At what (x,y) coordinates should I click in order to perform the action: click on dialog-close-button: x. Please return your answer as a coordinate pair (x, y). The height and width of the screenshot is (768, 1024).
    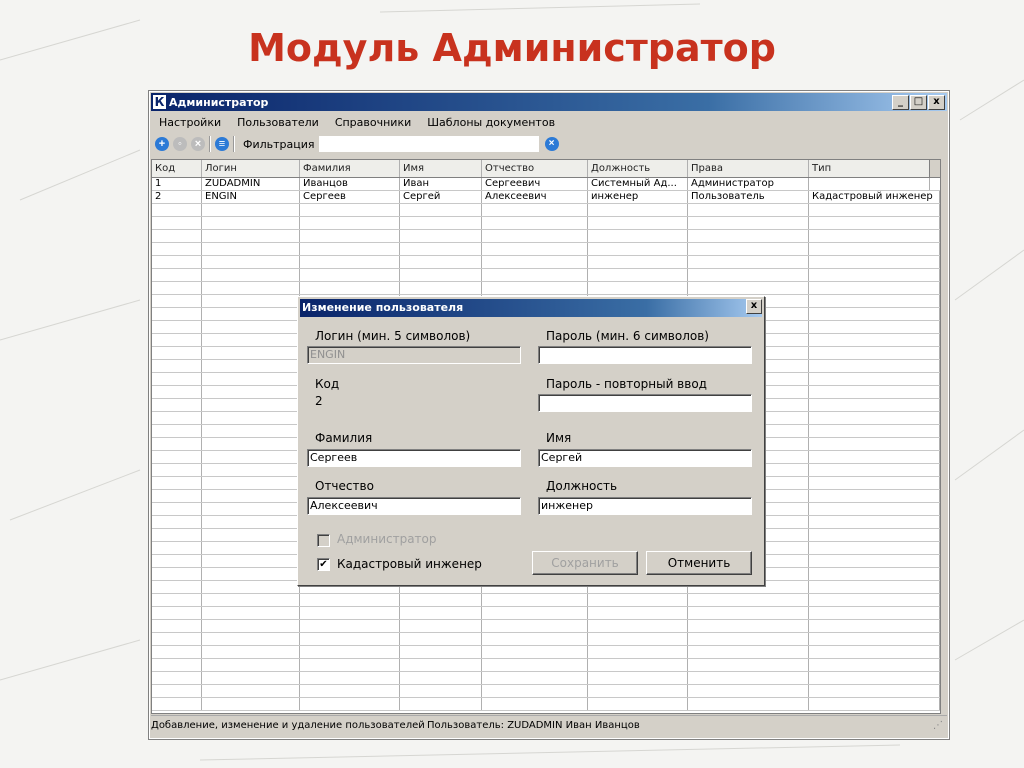
    Looking at the image, I should click on (754, 306).